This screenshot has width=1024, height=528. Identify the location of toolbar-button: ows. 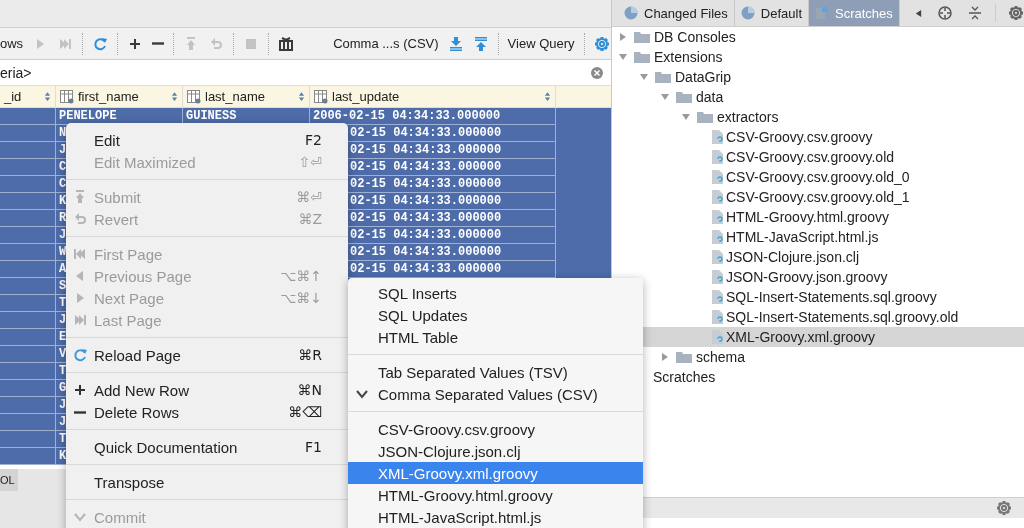
(12, 43).